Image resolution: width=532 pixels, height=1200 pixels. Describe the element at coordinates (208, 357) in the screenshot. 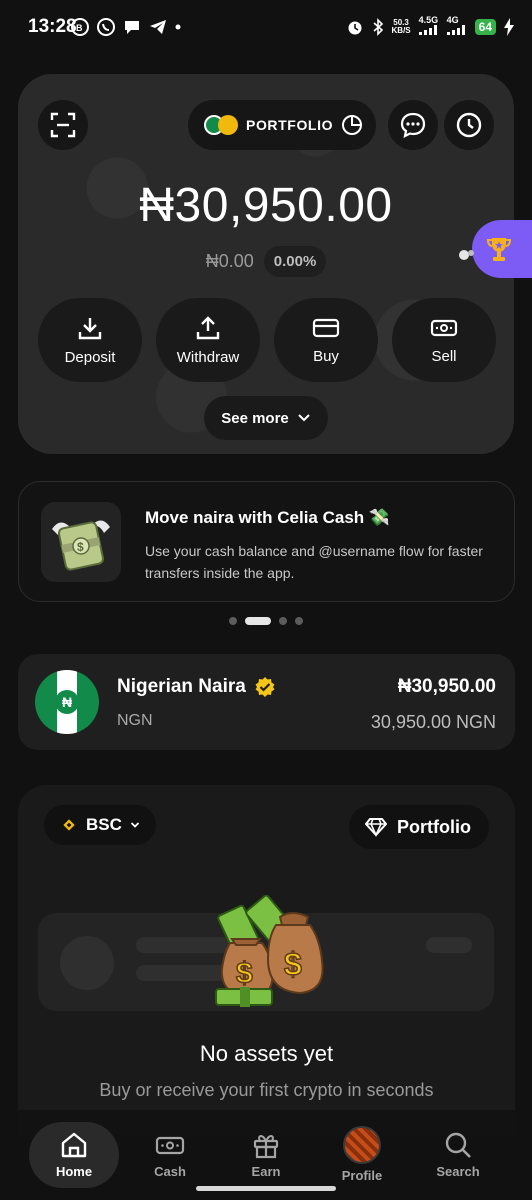

I see `withdraw-label: Withdraw` at that location.